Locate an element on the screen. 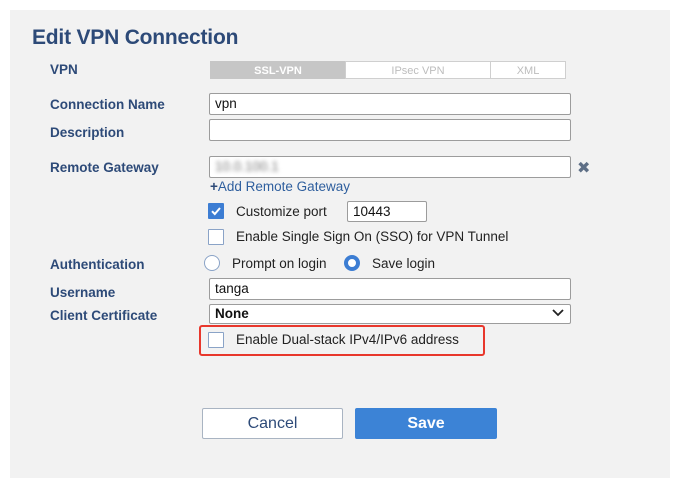  username-input: tanga is located at coordinates (390, 289).